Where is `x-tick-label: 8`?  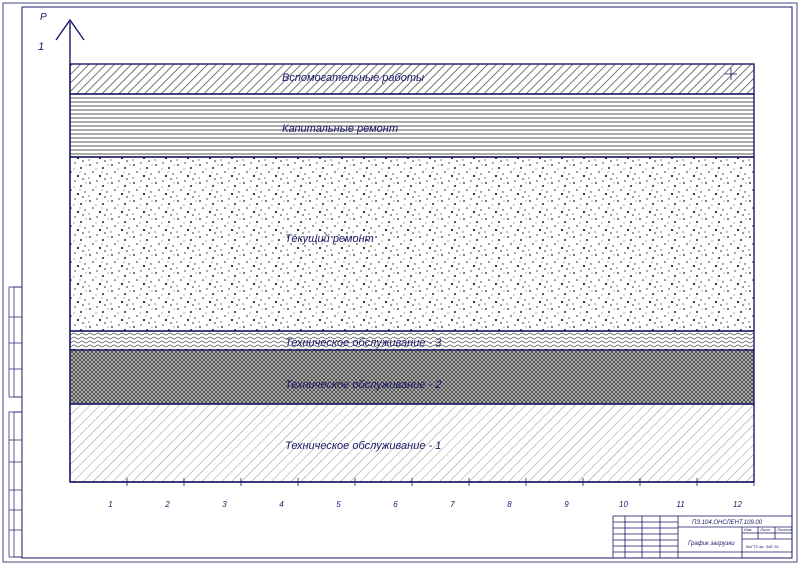 x-tick-label: 8 is located at coordinates (509, 504).